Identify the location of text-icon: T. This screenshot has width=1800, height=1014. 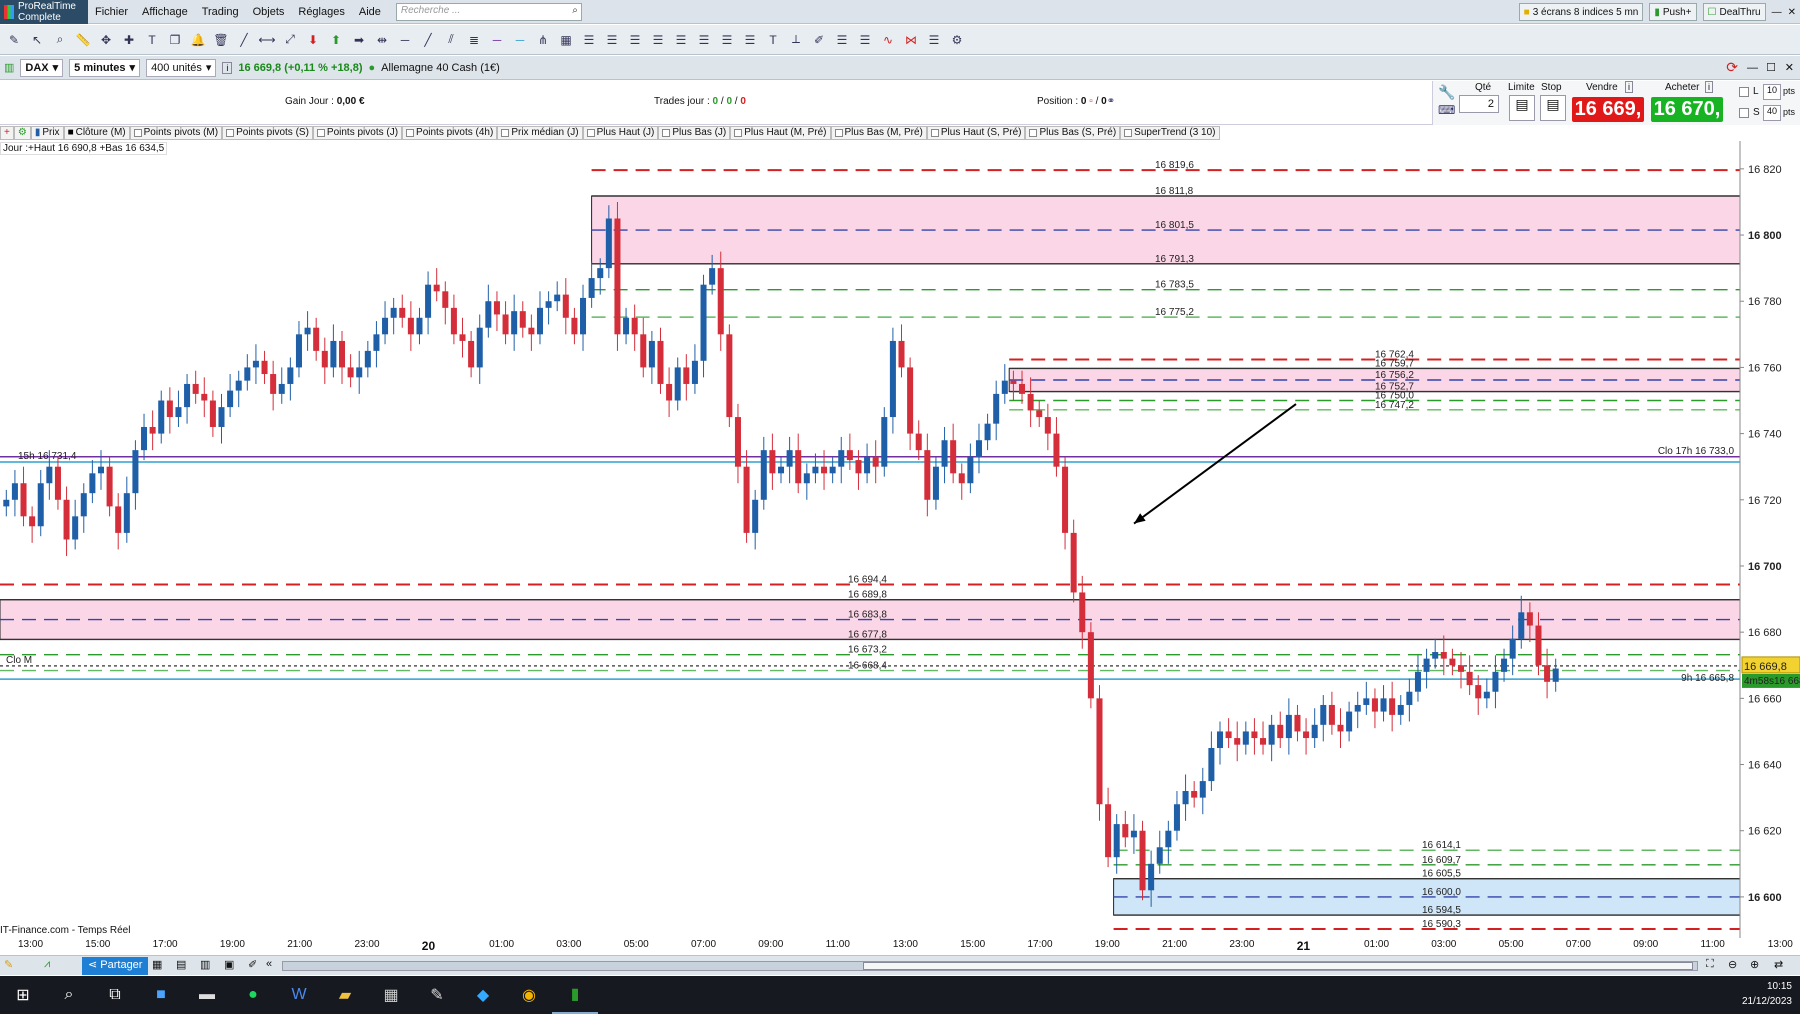
(152, 40).